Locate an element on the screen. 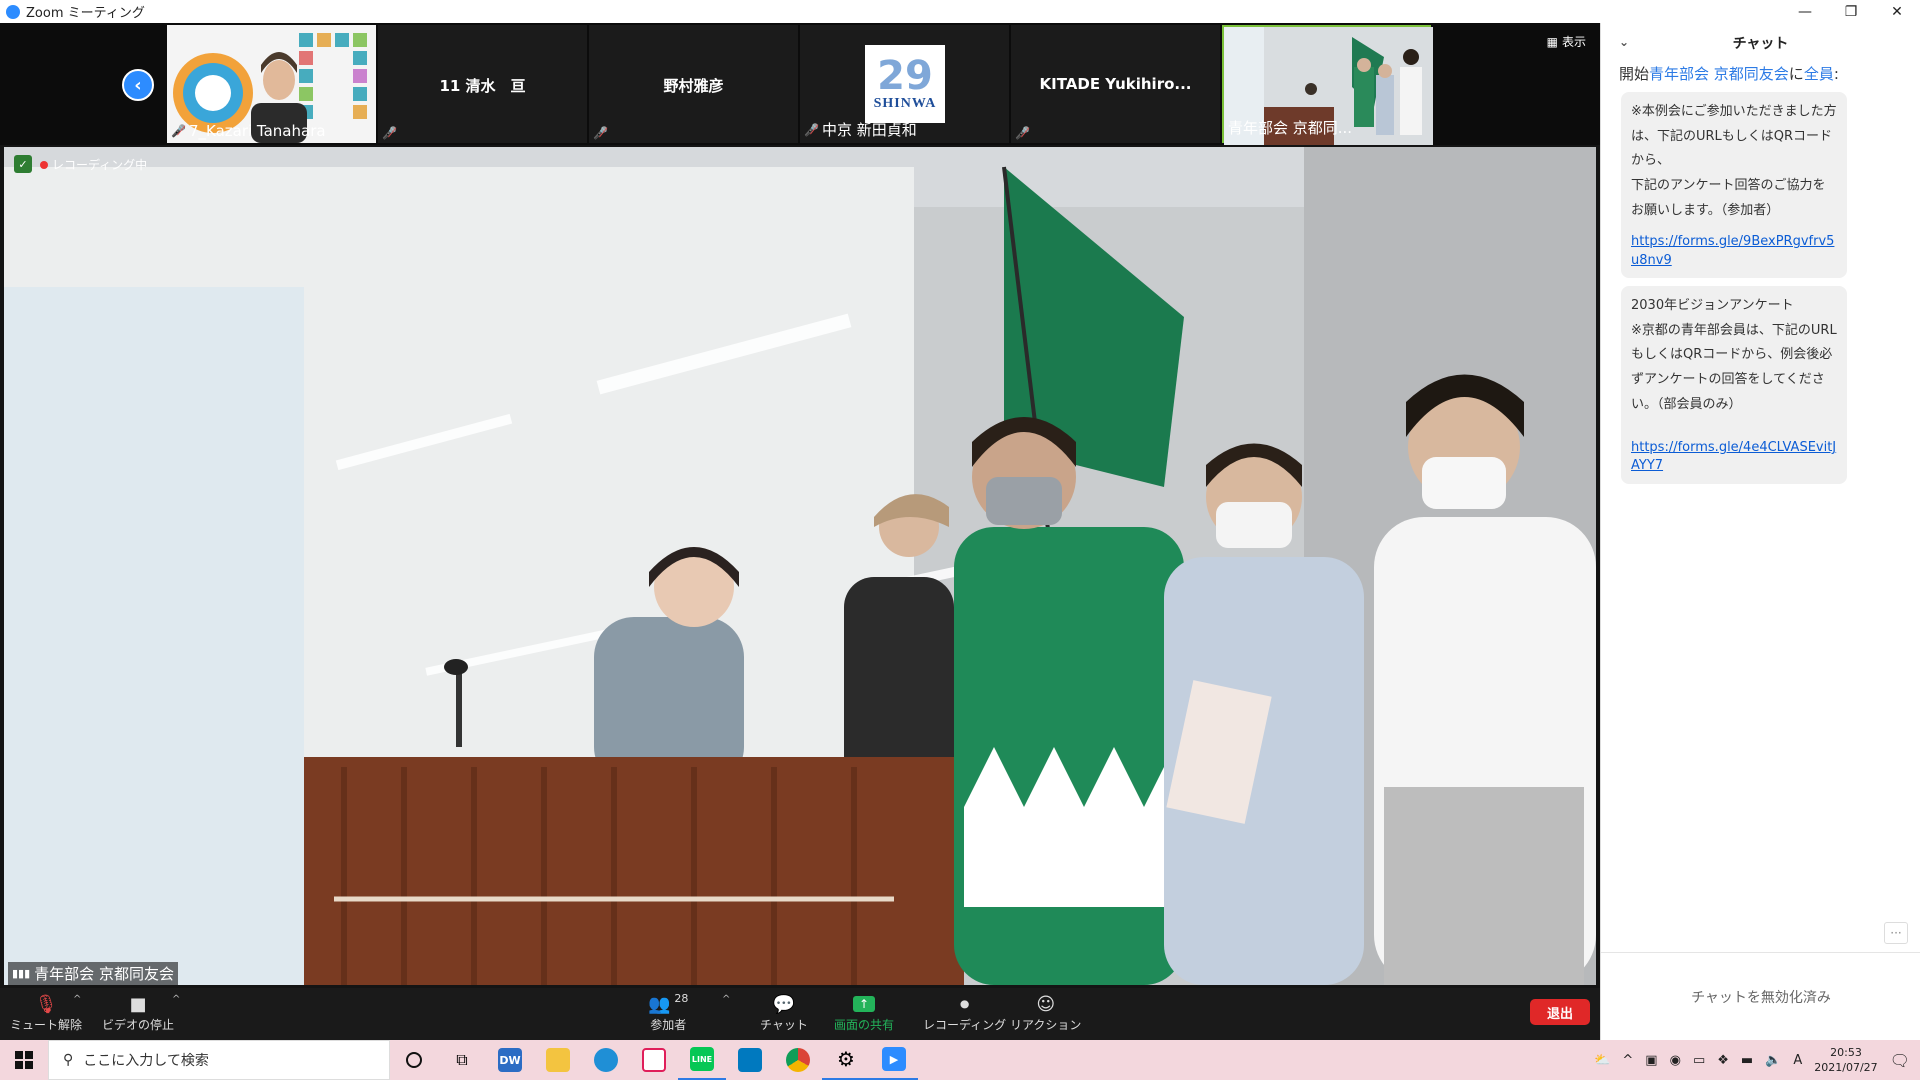 Image resolution: width=1920 pixels, height=1080 pixels. leave-button: 退出 is located at coordinates (1560, 1012).